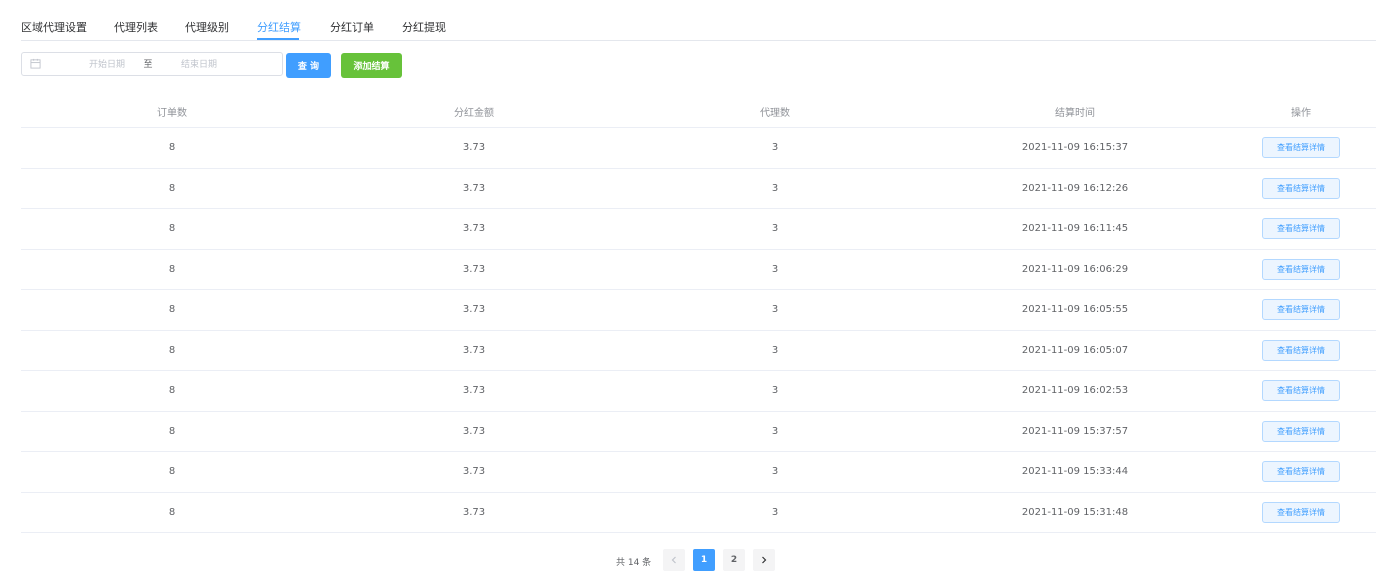 The height and width of the screenshot is (585, 1394). Describe the element at coordinates (698, 351) in the screenshot. I see `table-row: 8 3.73 3 2021-11-09 16:05:07 查看结算详情` at that location.